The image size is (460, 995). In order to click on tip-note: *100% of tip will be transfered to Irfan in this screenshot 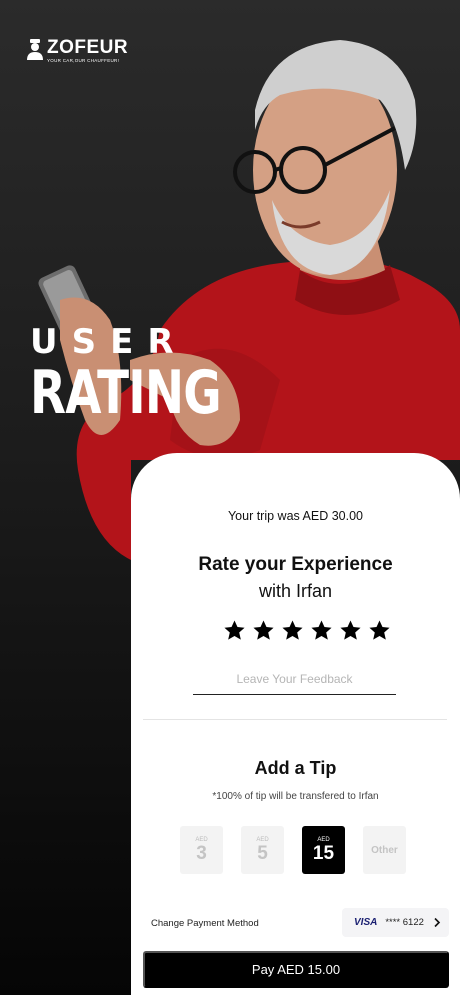, I will do `click(295, 796)`.